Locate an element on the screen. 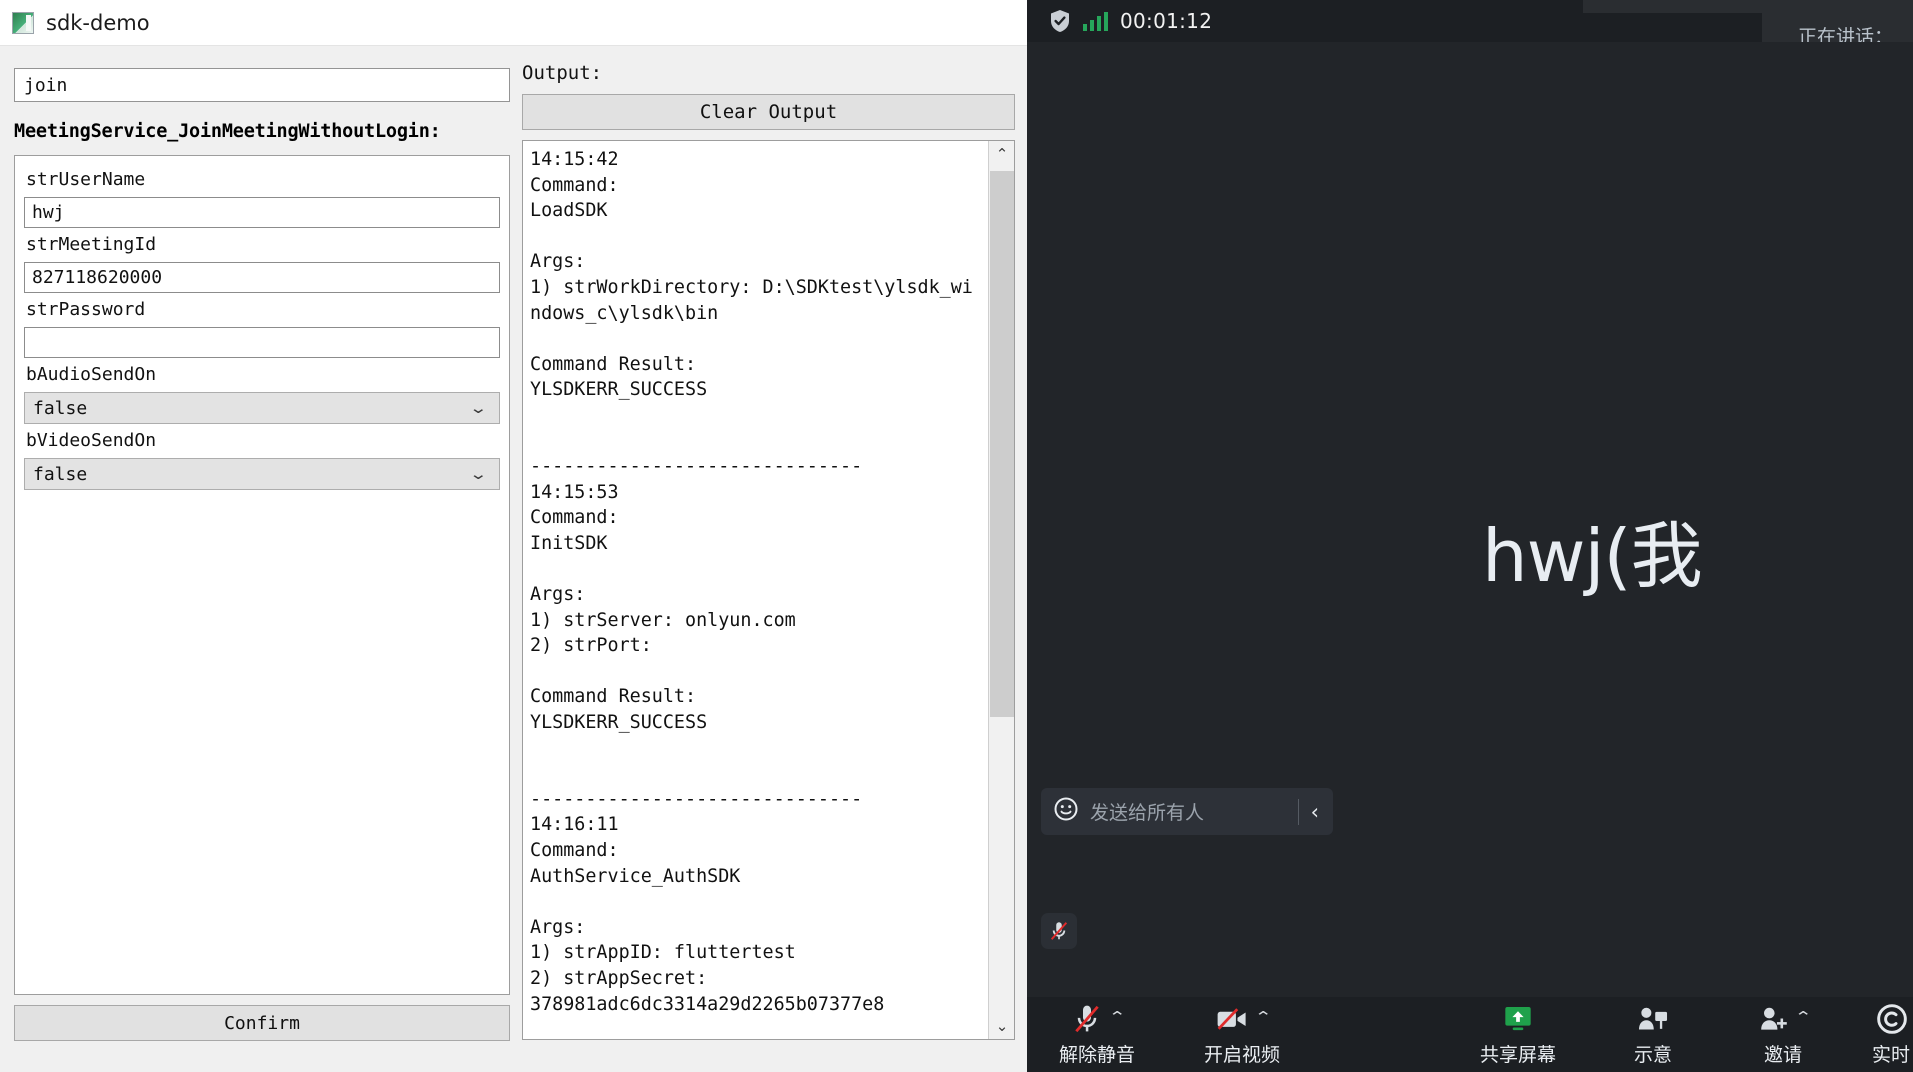 This screenshot has width=1913, height=1072. raise-hand-icon is located at coordinates (1653, 1018).